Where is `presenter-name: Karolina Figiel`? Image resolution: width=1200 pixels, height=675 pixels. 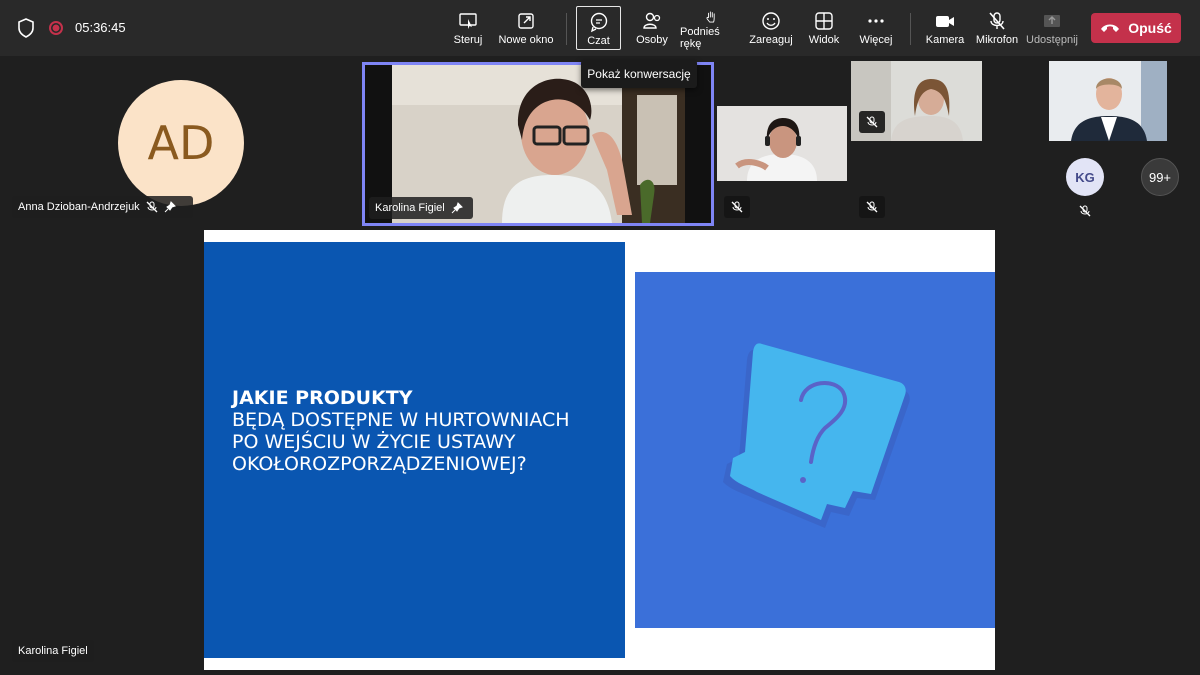 presenter-name: Karolina Figiel is located at coordinates (53, 651).